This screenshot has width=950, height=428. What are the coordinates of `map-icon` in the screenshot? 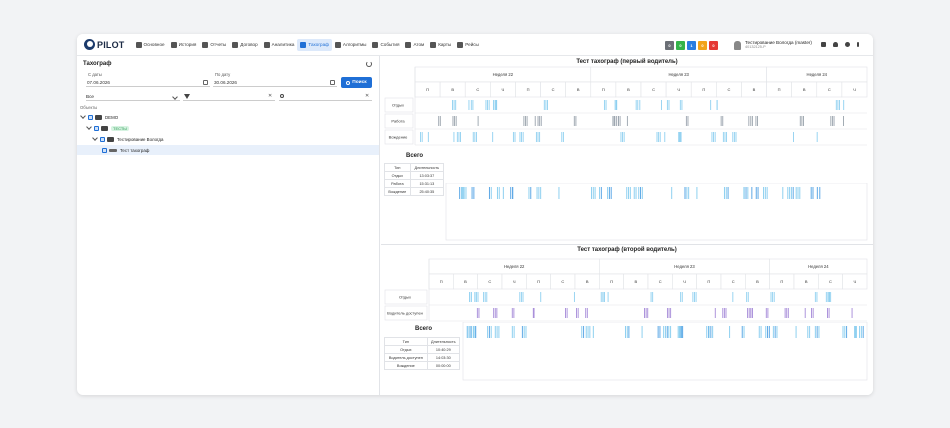 It's located at (433, 44).